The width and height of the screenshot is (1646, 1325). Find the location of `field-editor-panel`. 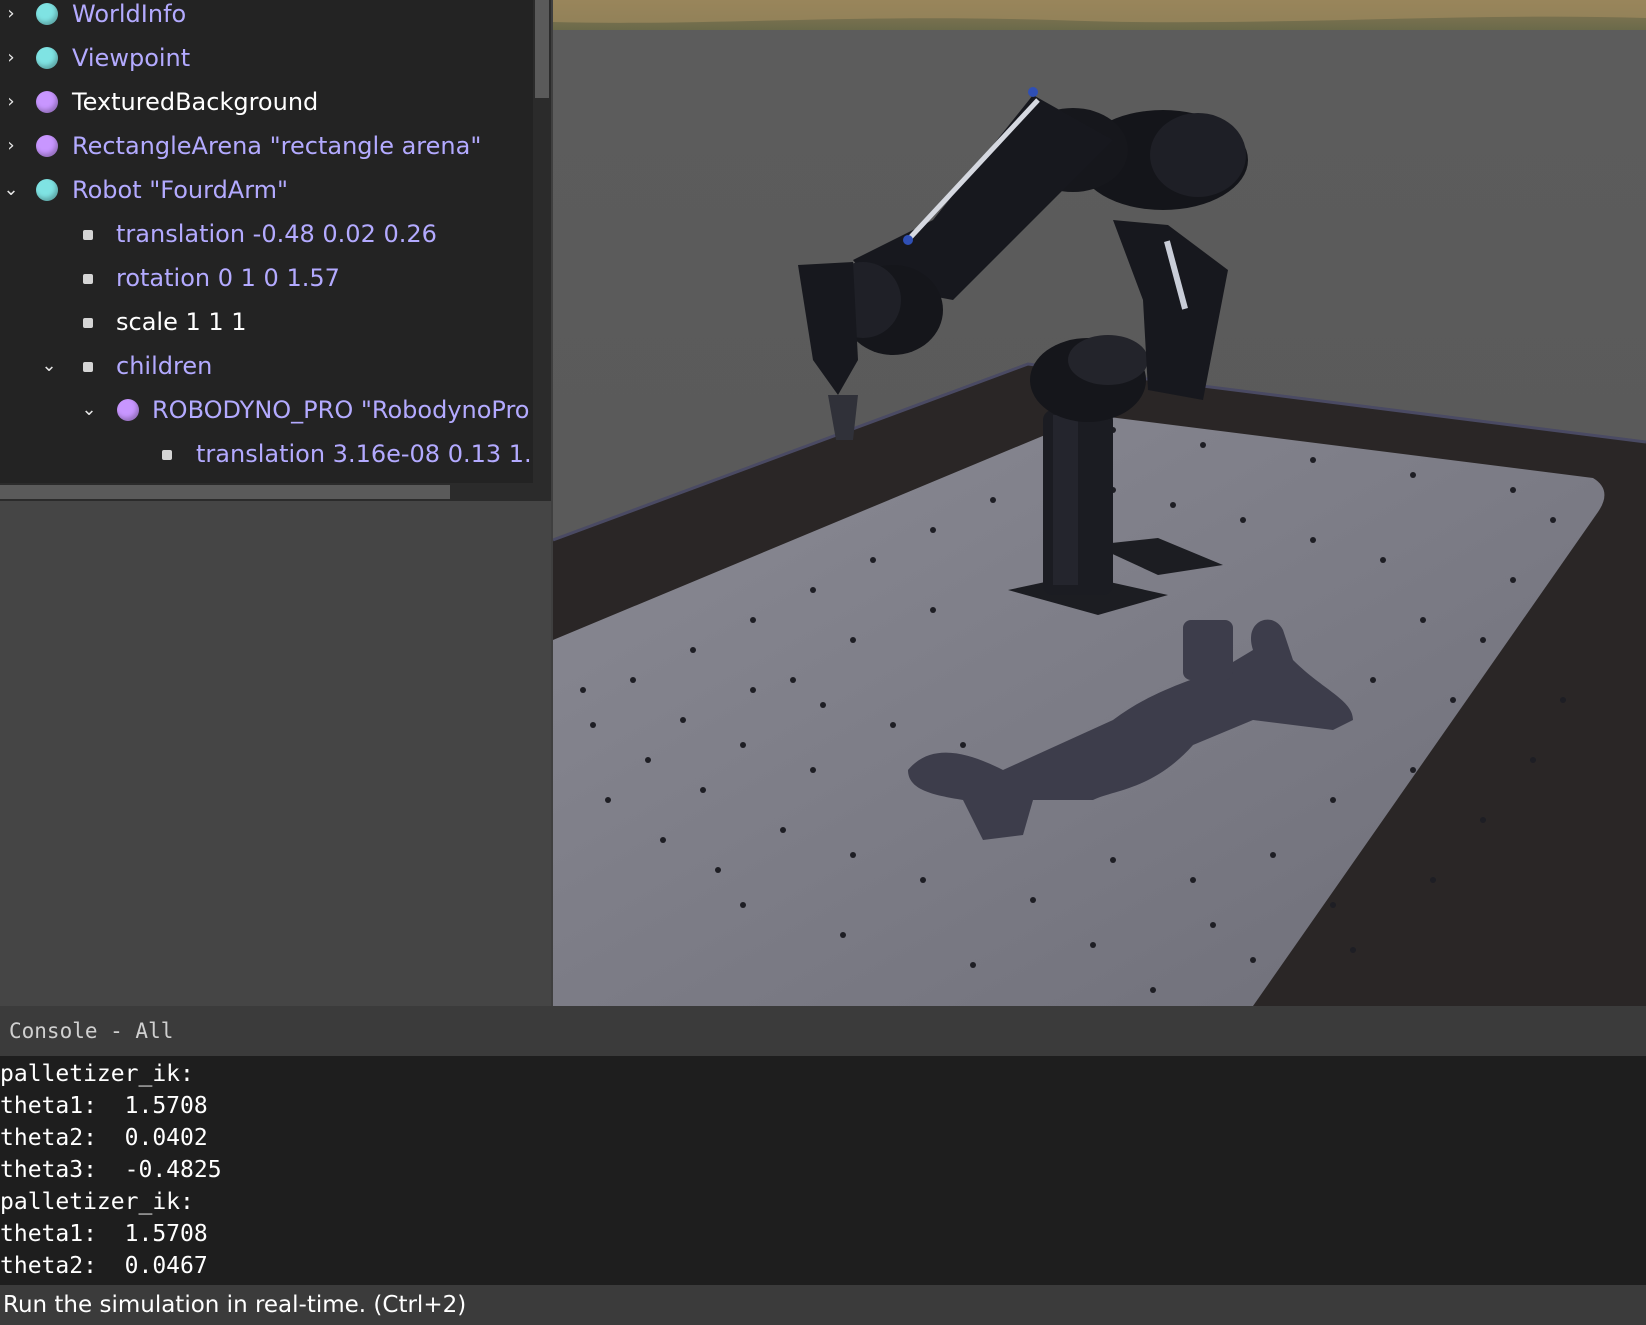

field-editor-panel is located at coordinates (275, 753).